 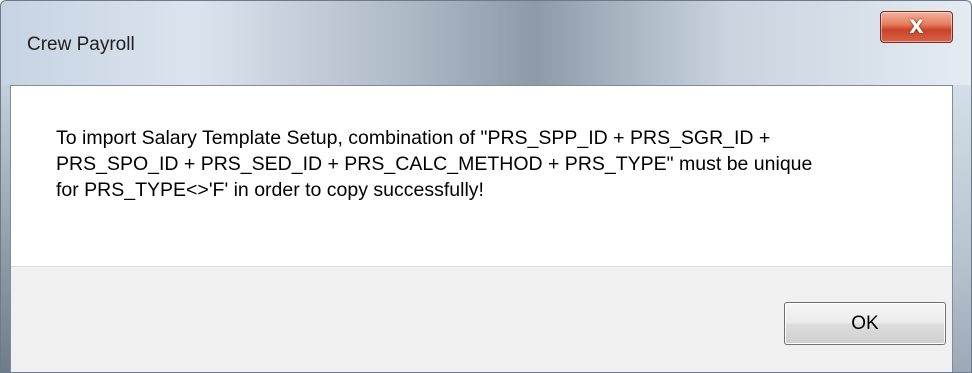 I want to click on close-button: X, so click(x=916, y=27).